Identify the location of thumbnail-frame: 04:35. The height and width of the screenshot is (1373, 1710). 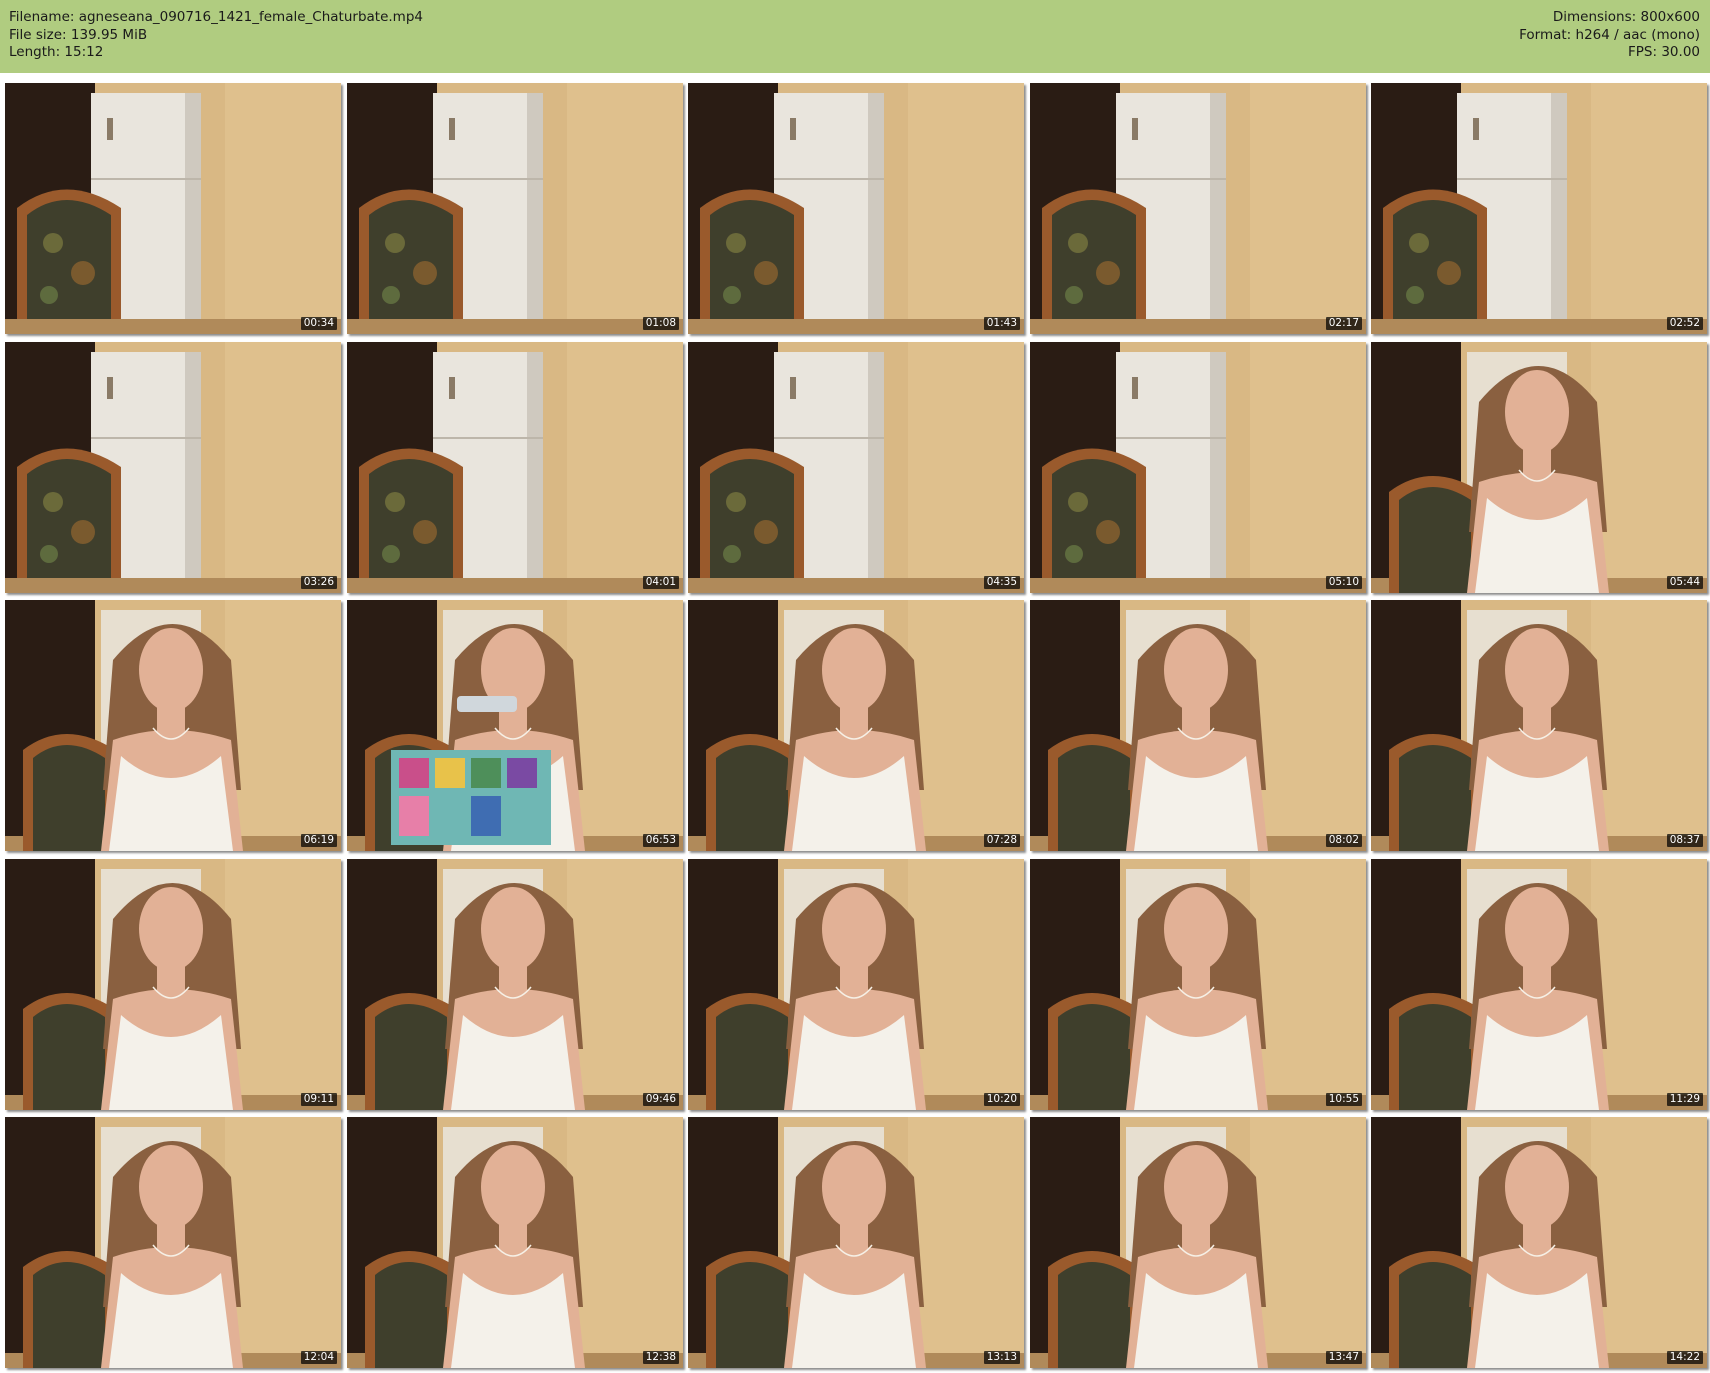
(856, 467).